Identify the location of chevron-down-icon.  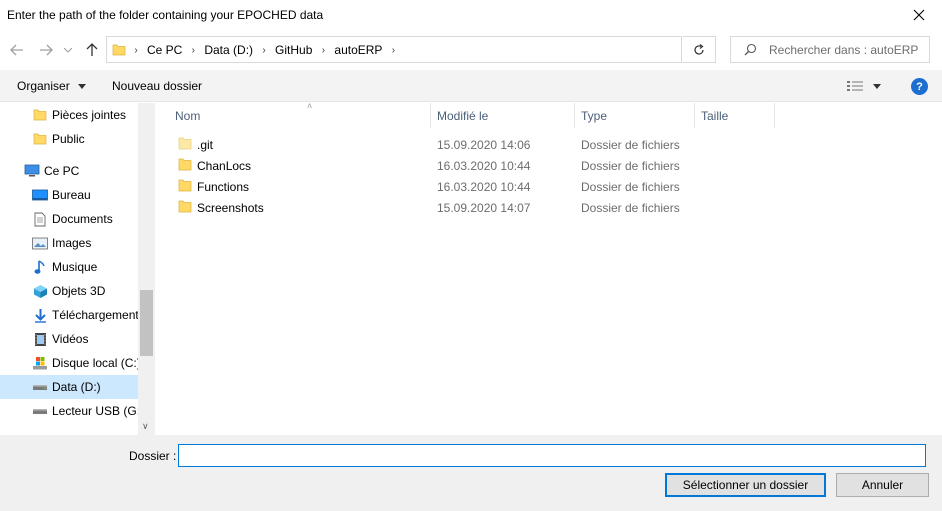
(68, 50).